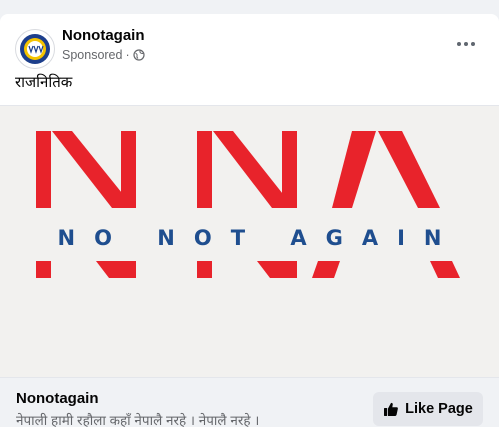 The image size is (499, 427). Describe the element at coordinates (238, 169) in the screenshot. I see `logo-letters-top` at that location.